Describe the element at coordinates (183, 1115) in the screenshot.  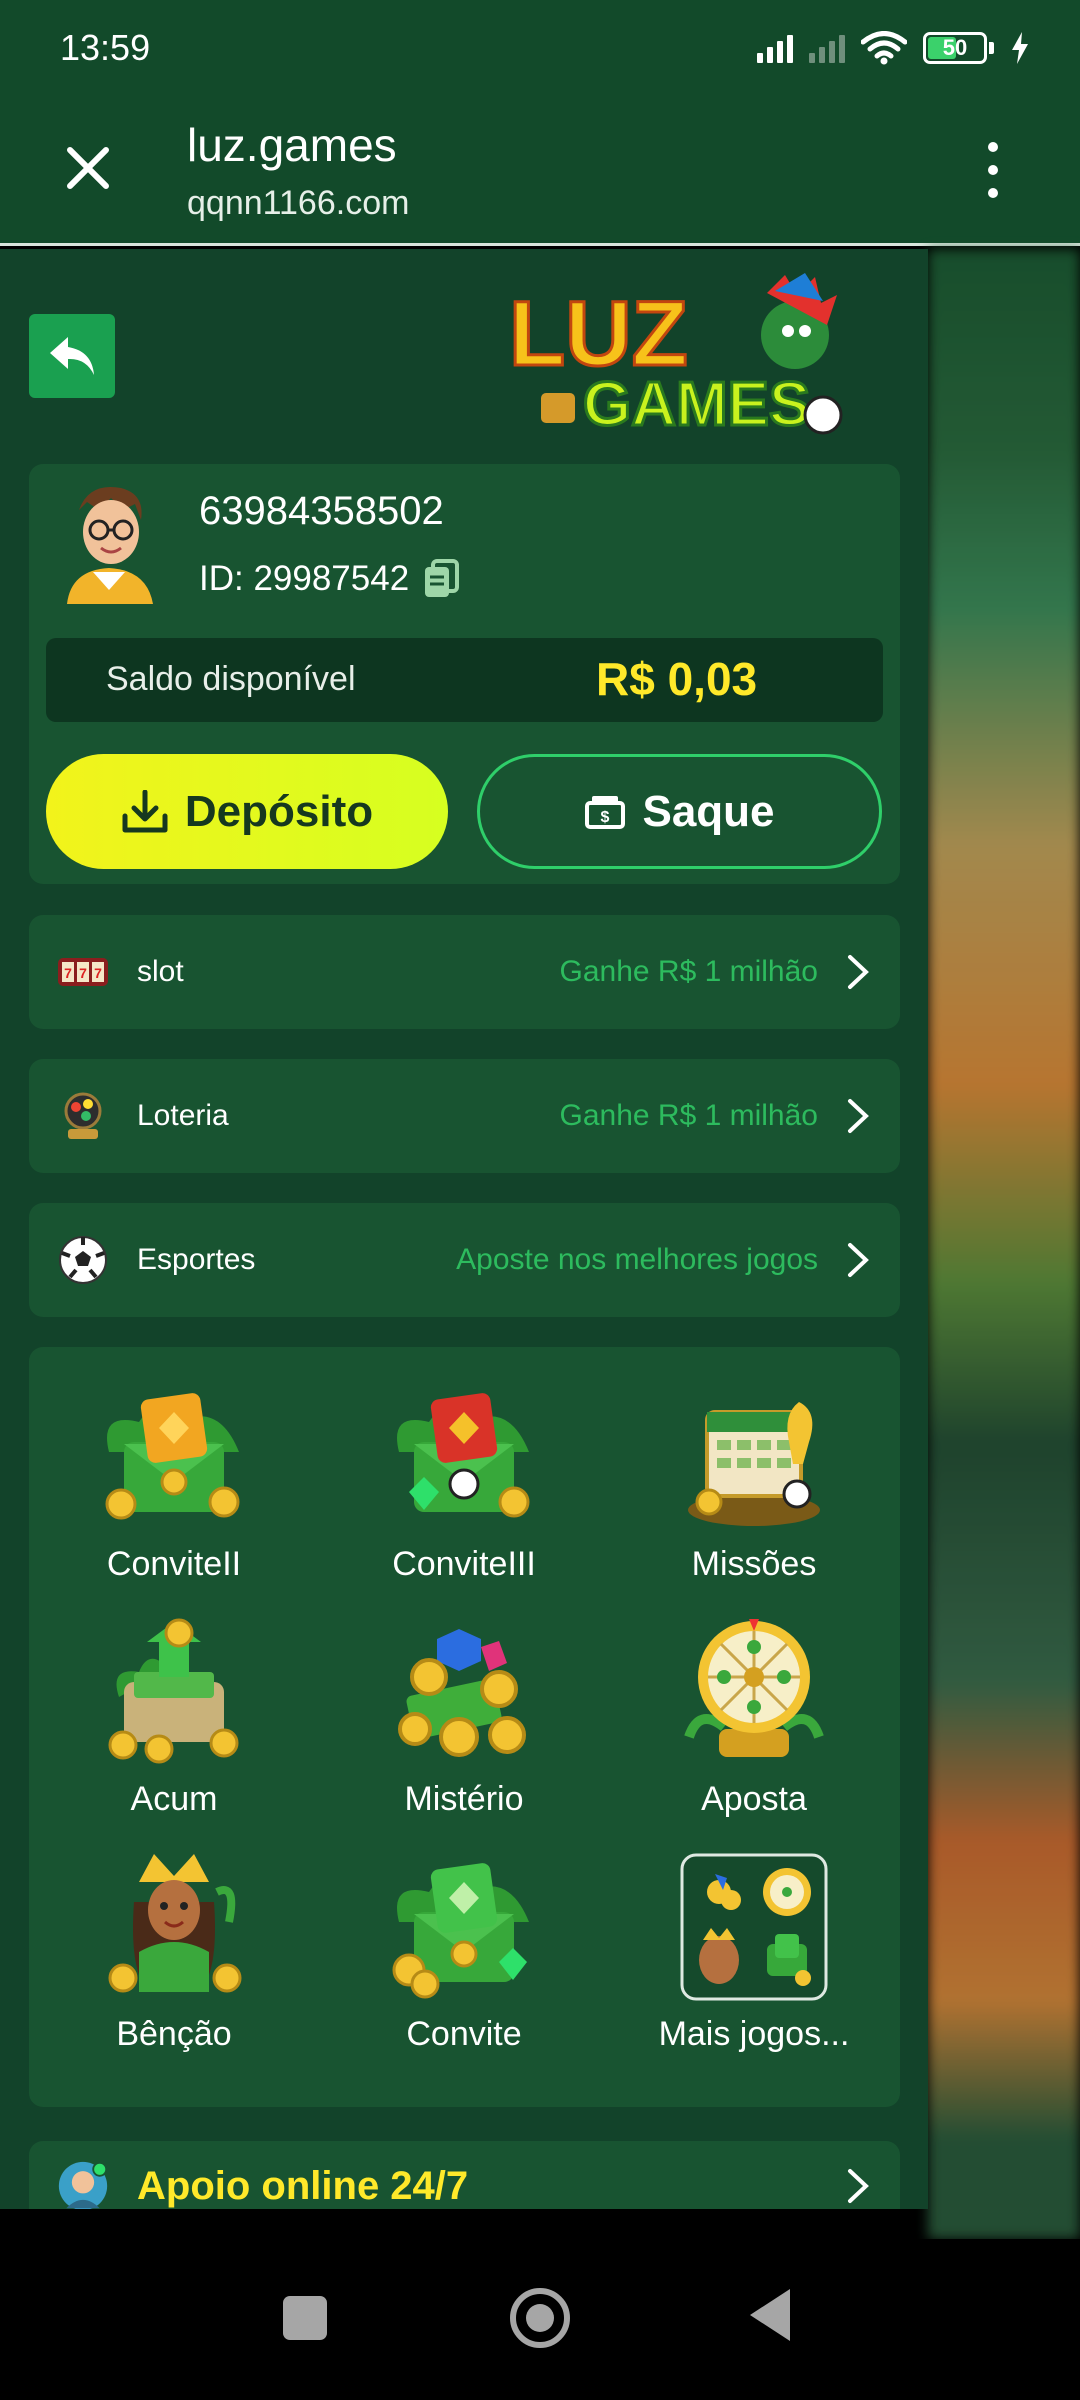
I see `category-label: Loteria` at that location.